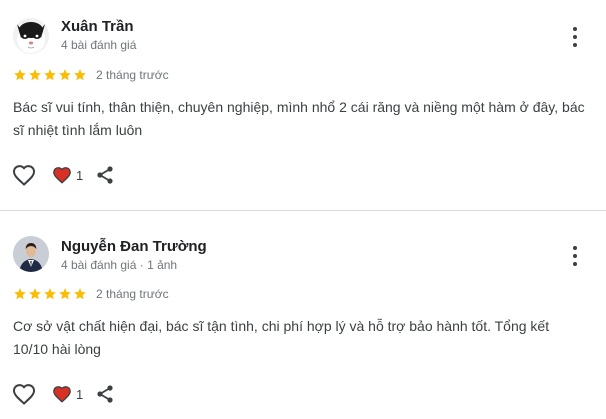 The image size is (606, 419). What do you see at coordinates (119, 265) in the screenshot?
I see `reviewer-meta: 4 bài đánh giá · 1 ảnh` at bounding box center [119, 265].